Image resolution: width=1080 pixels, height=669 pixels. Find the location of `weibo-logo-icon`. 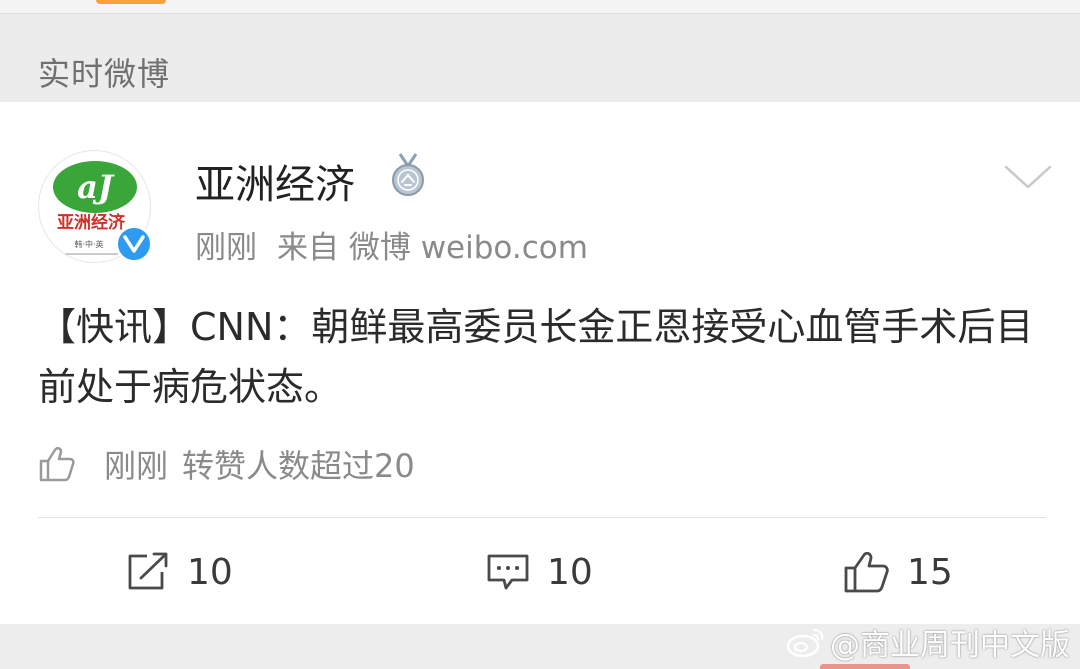

weibo-logo-icon is located at coordinates (805, 643).